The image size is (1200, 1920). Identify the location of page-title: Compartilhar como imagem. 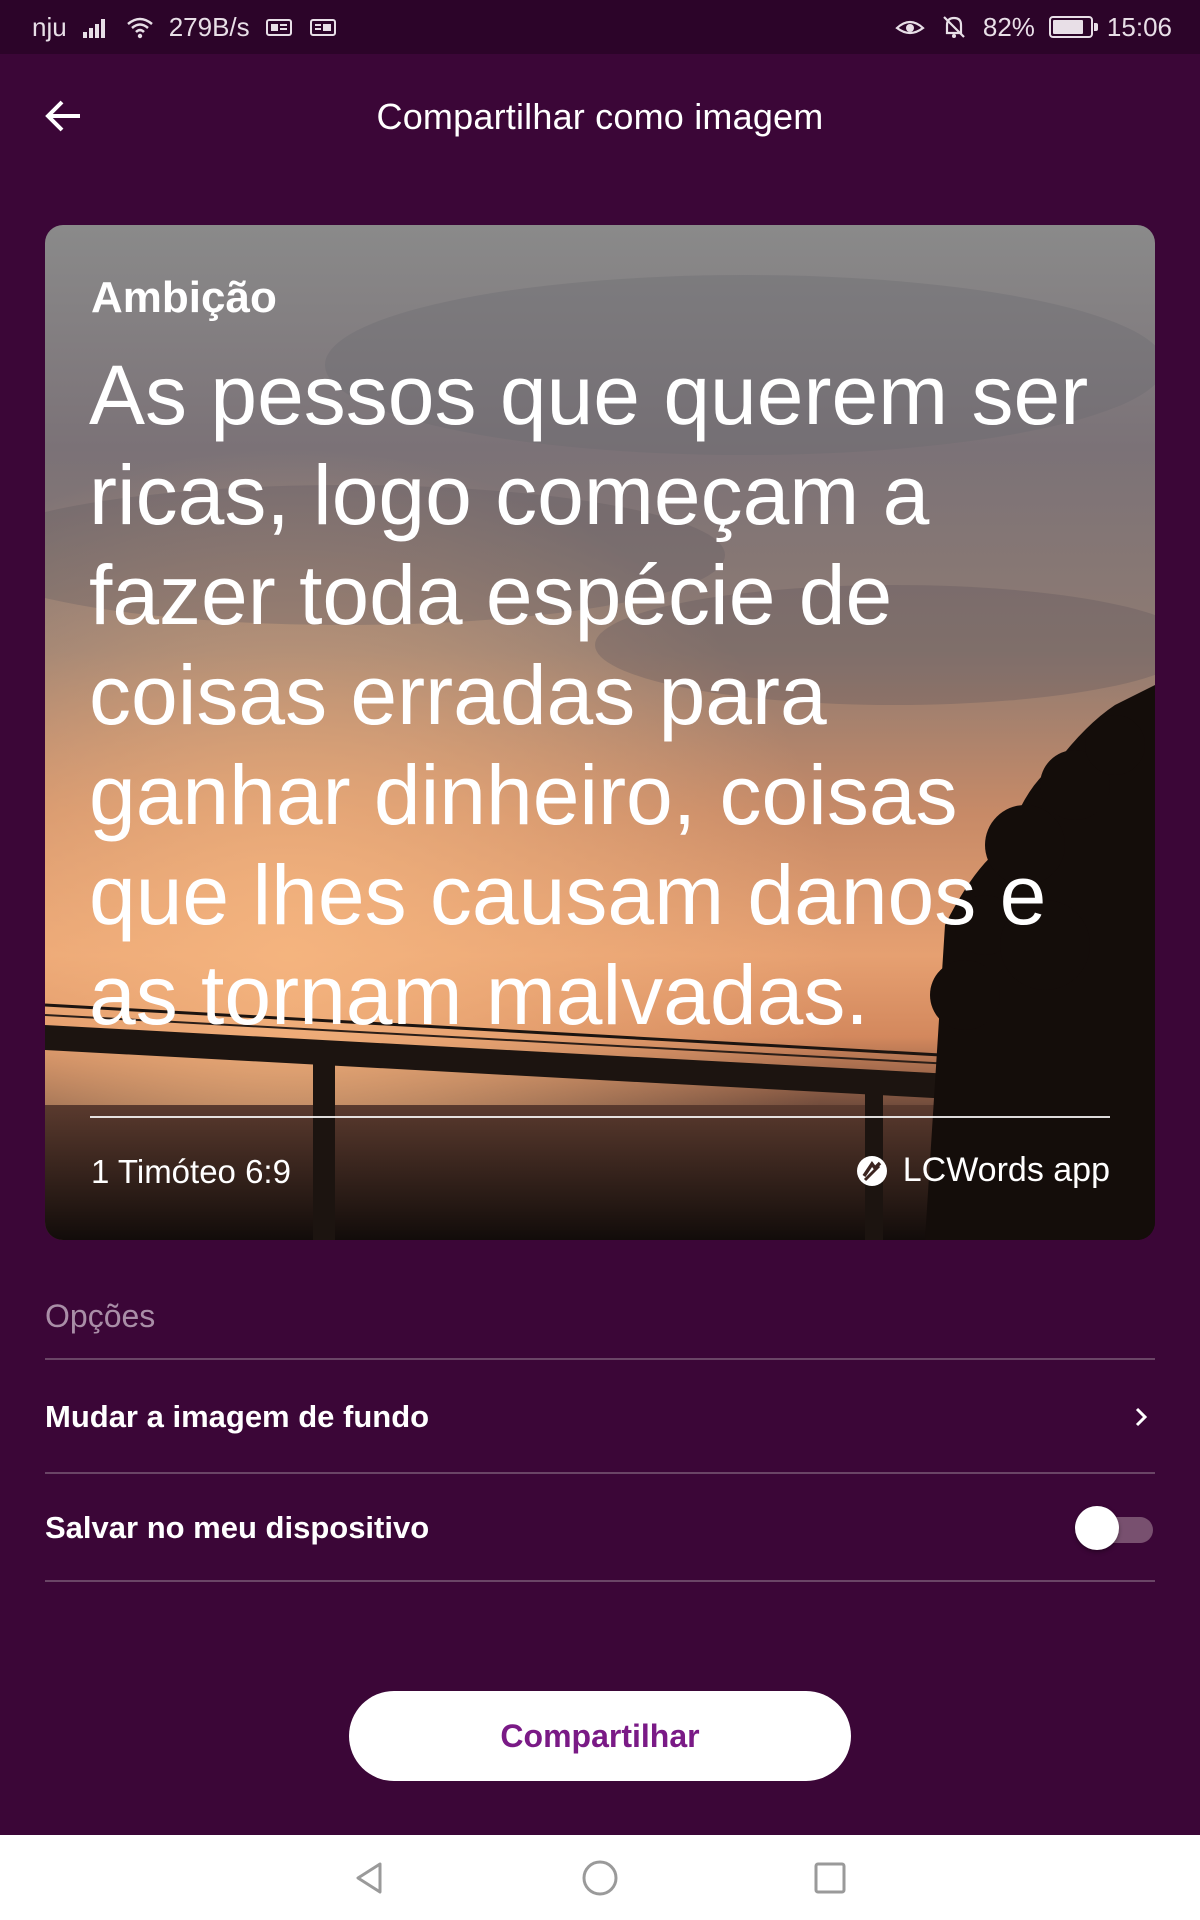
(600, 116).